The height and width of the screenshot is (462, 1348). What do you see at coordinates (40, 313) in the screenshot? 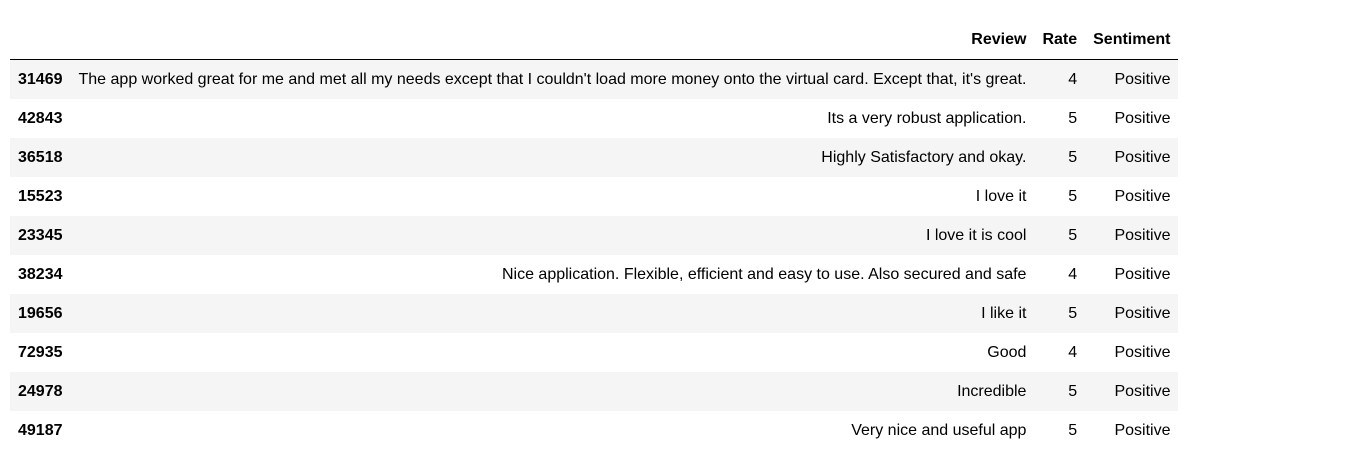
I see `row-index: 19656` at bounding box center [40, 313].